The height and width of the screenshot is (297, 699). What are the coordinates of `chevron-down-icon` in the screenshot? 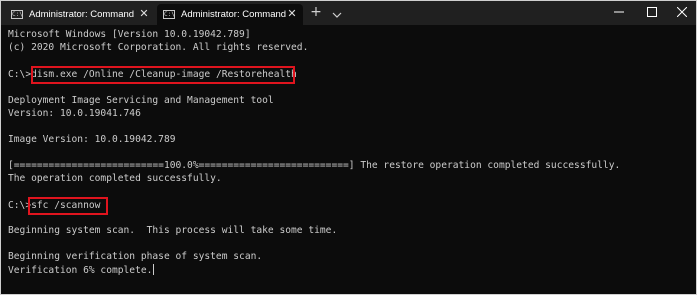 It's located at (337, 12).